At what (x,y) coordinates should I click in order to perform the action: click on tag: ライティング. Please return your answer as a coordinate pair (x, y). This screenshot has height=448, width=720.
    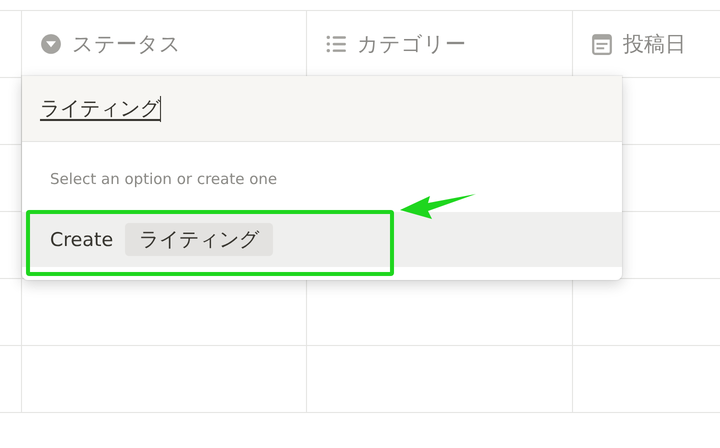
    Looking at the image, I should click on (199, 239).